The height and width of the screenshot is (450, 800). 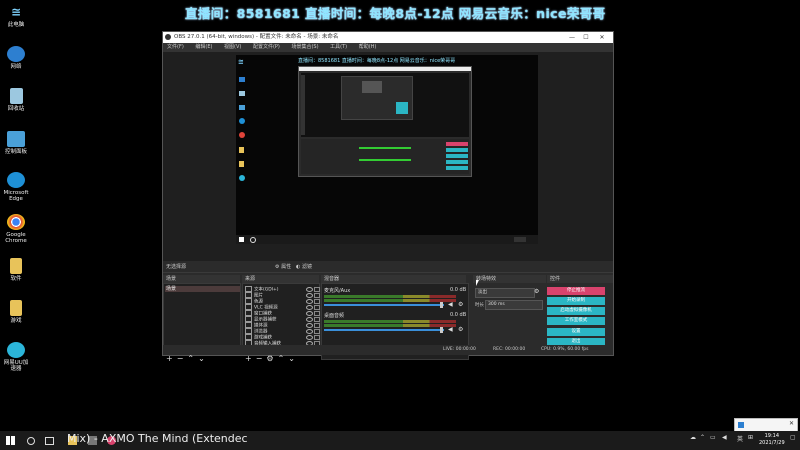 What do you see at coordinates (180, 358) in the screenshot?
I see `remove-scene-button: −` at bounding box center [180, 358].